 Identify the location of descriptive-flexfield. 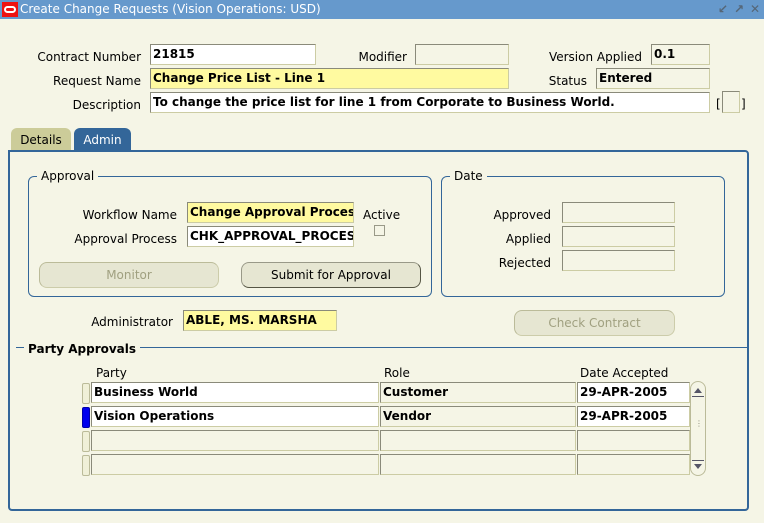
(731, 102).